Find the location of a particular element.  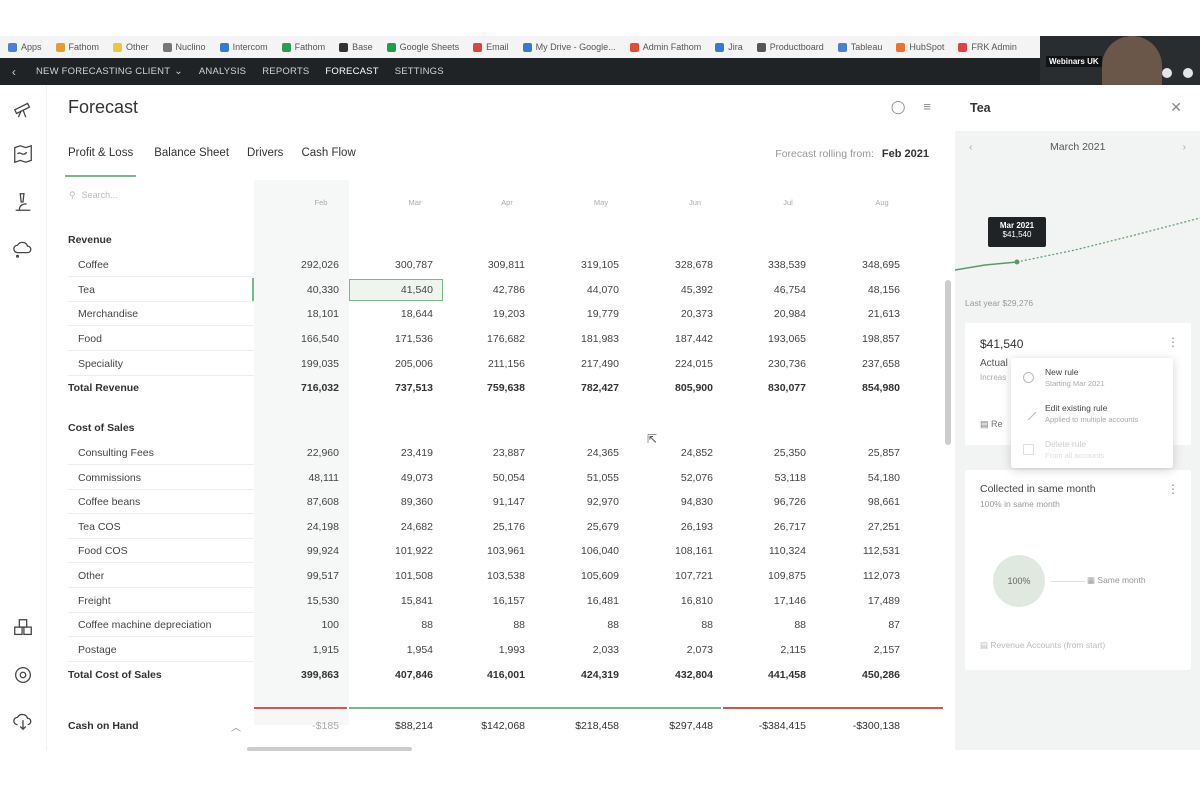

cell-value: 24,682 is located at coordinates (393, 527).